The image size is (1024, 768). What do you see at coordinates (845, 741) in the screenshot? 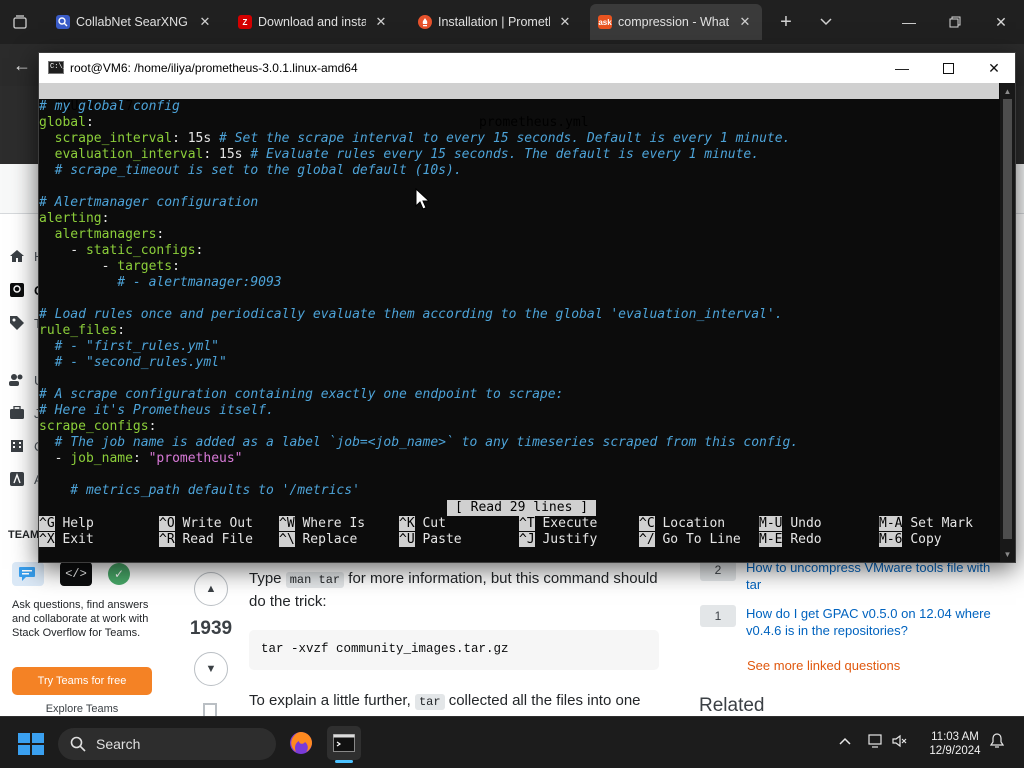
I see `tray-overflow-chevron-icon` at bounding box center [845, 741].